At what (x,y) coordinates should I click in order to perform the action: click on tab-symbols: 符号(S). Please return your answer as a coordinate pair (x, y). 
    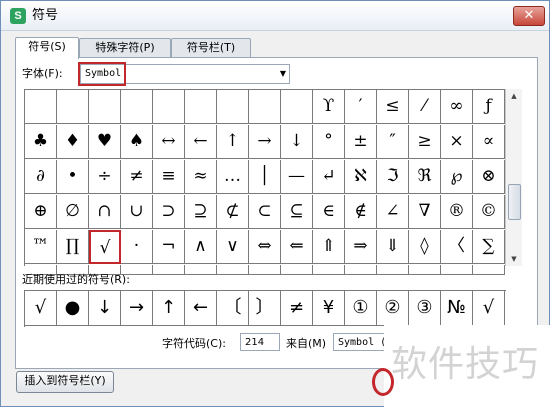
    Looking at the image, I should click on (47, 48).